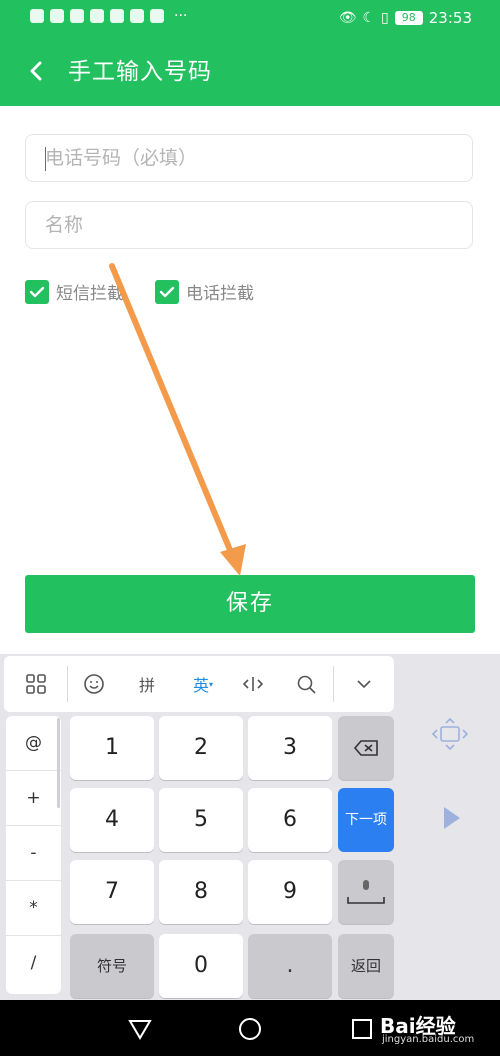 Image resolution: width=500 pixels, height=1056 pixels. What do you see at coordinates (250, 19) in the screenshot?
I see `status-bar: ··· 👁 ☾ ▯ 98 23:53` at bounding box center [250, 19].